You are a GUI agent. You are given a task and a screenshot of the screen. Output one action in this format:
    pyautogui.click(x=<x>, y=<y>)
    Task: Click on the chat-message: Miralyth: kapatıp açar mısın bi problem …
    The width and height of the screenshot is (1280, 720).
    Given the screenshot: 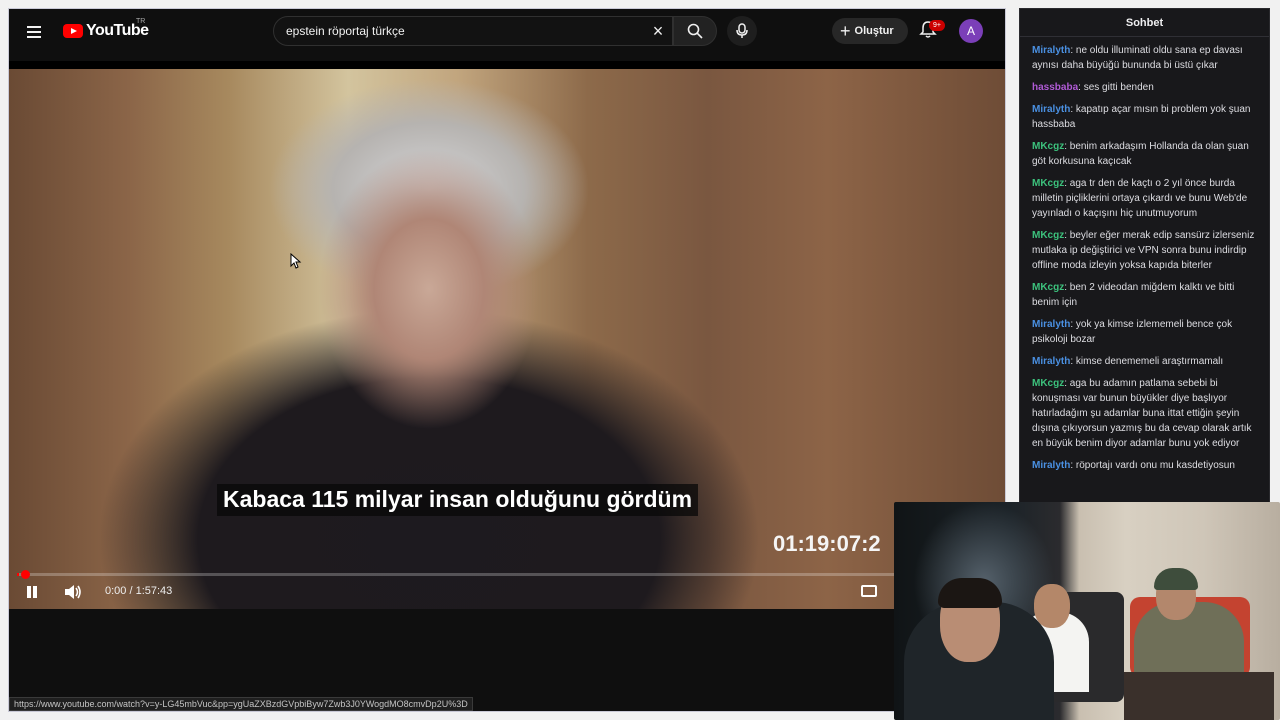 What is the action you would take?
    pyautogui.click(x=1144, y=117)
    